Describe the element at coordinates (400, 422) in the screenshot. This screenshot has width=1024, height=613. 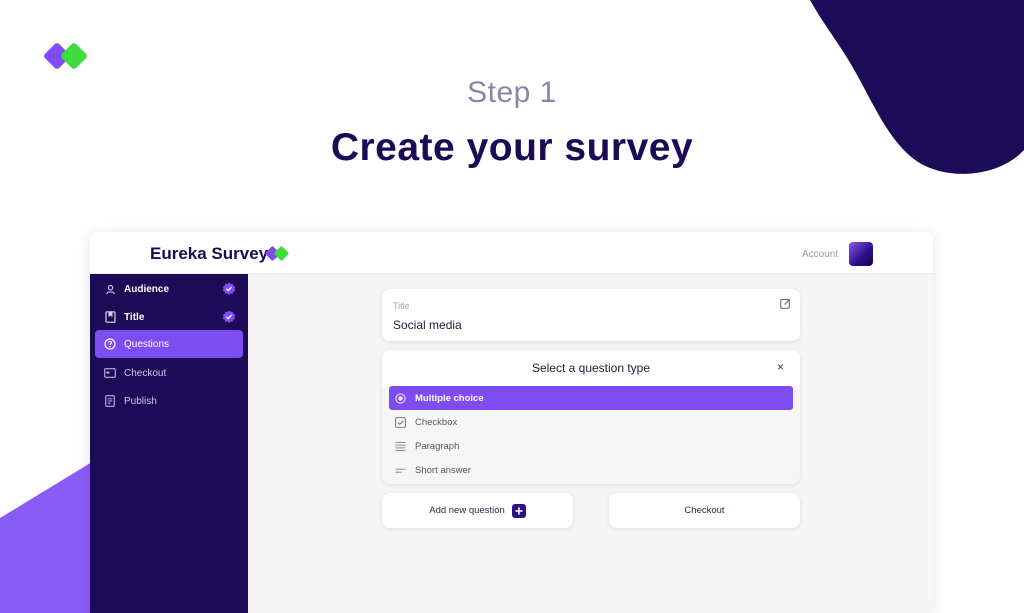
I see `checkbox-icon` at that location.